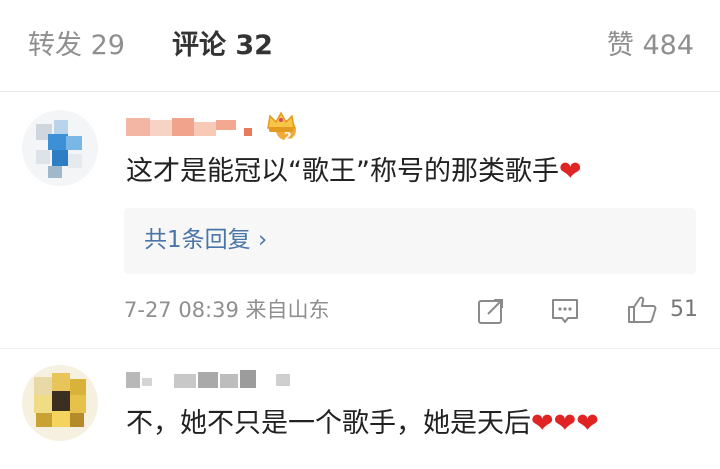  Describe the element at coordinates (565, 311) in the screenshot. I see `comment-icon` at that location.